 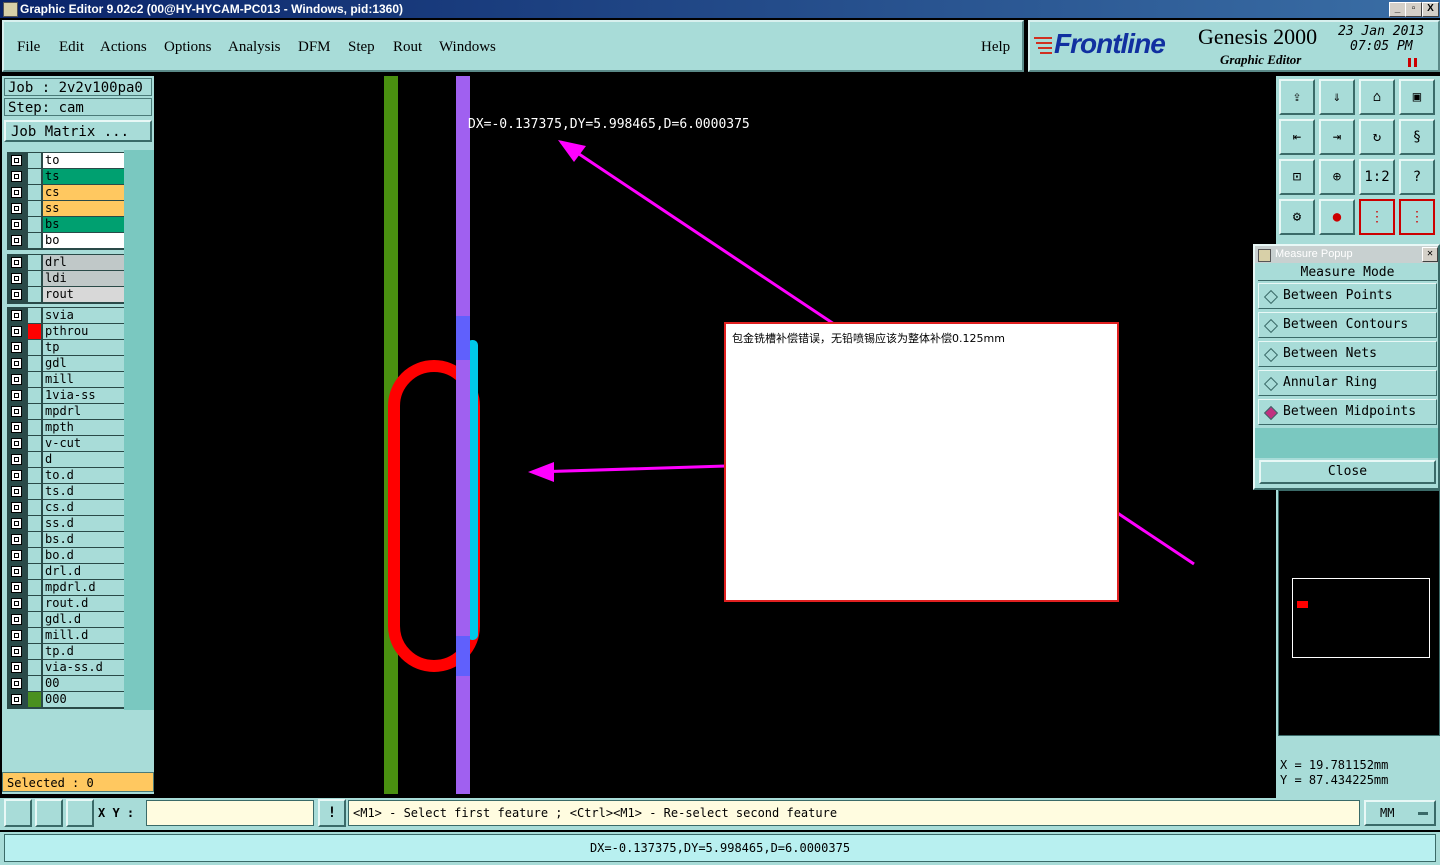 I want to click on ratio-button: 1:2, so click(x=1377, y=177).